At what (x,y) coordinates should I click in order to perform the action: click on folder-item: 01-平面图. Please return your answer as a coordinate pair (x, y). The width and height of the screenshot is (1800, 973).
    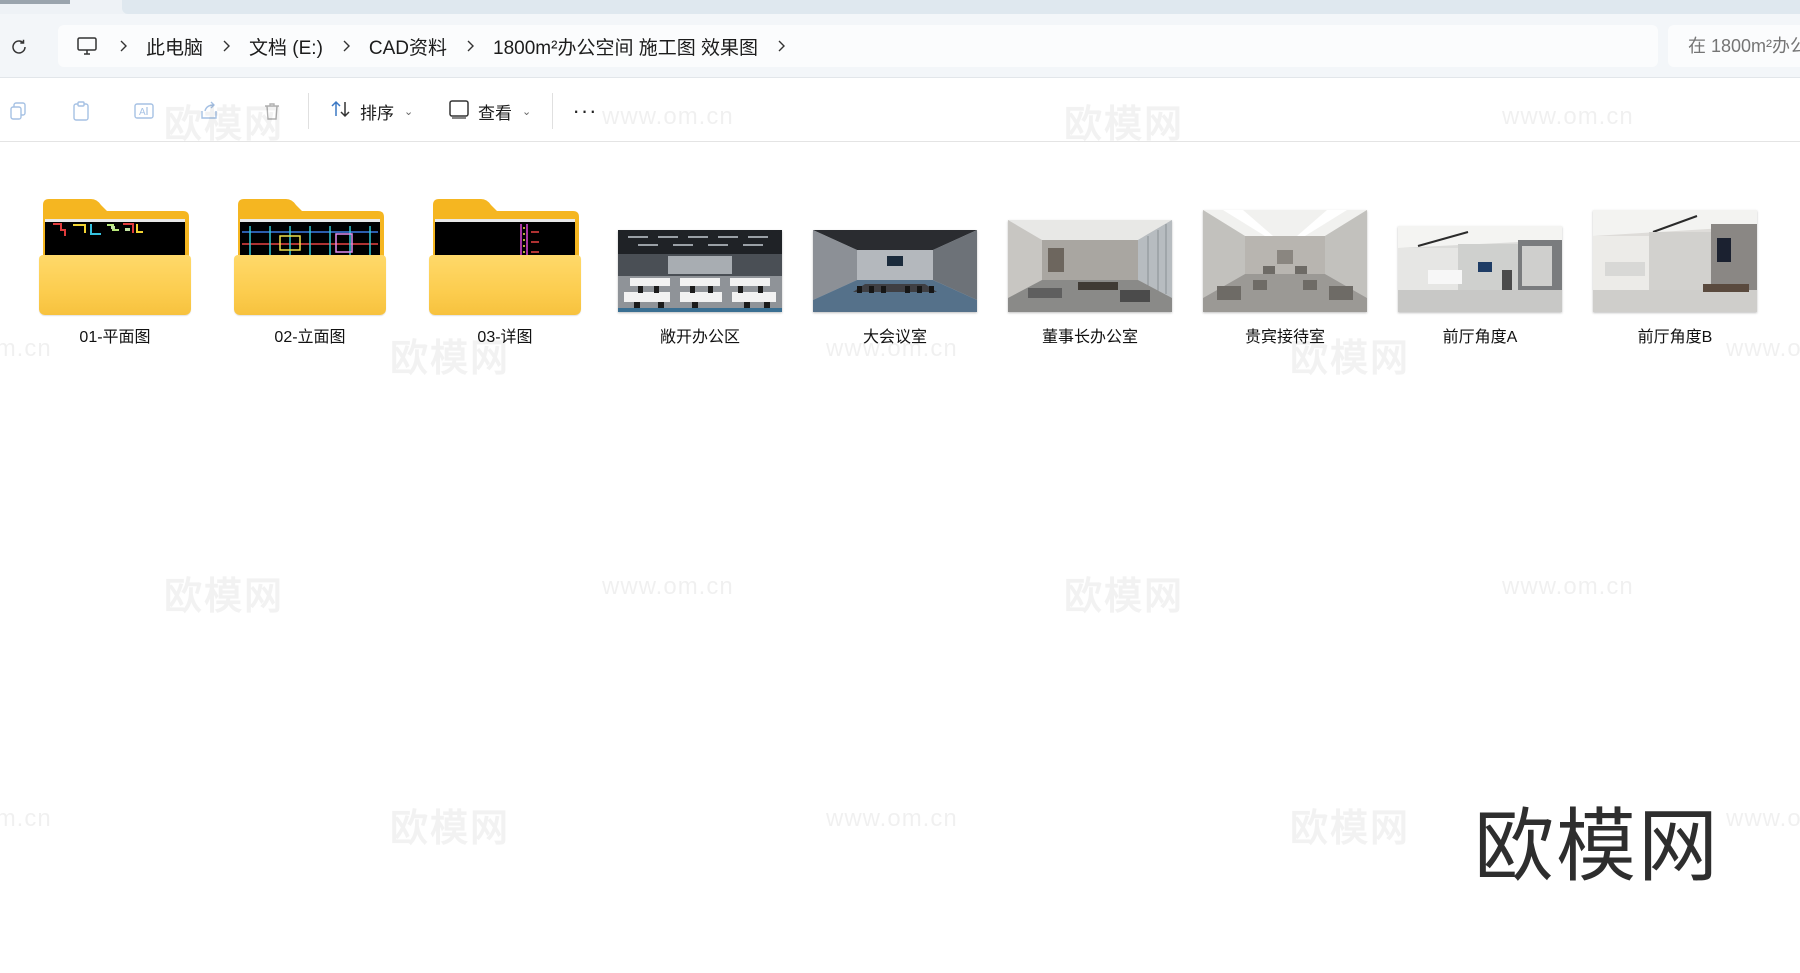
    Looking at the image, I should click on (115, 259).